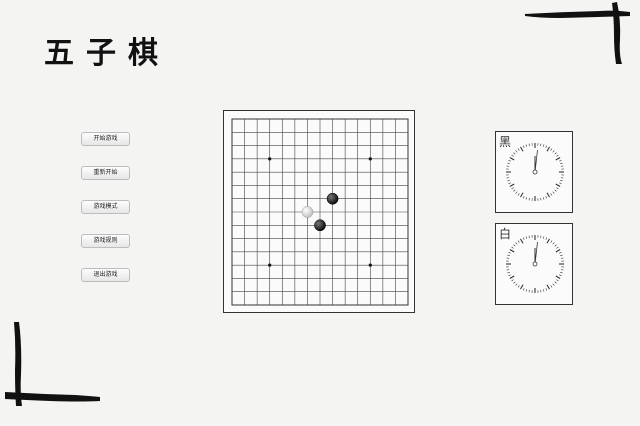 This screenshot has width=640, height=426. I want to click on game-title: 五子棋, so click(107, 53).